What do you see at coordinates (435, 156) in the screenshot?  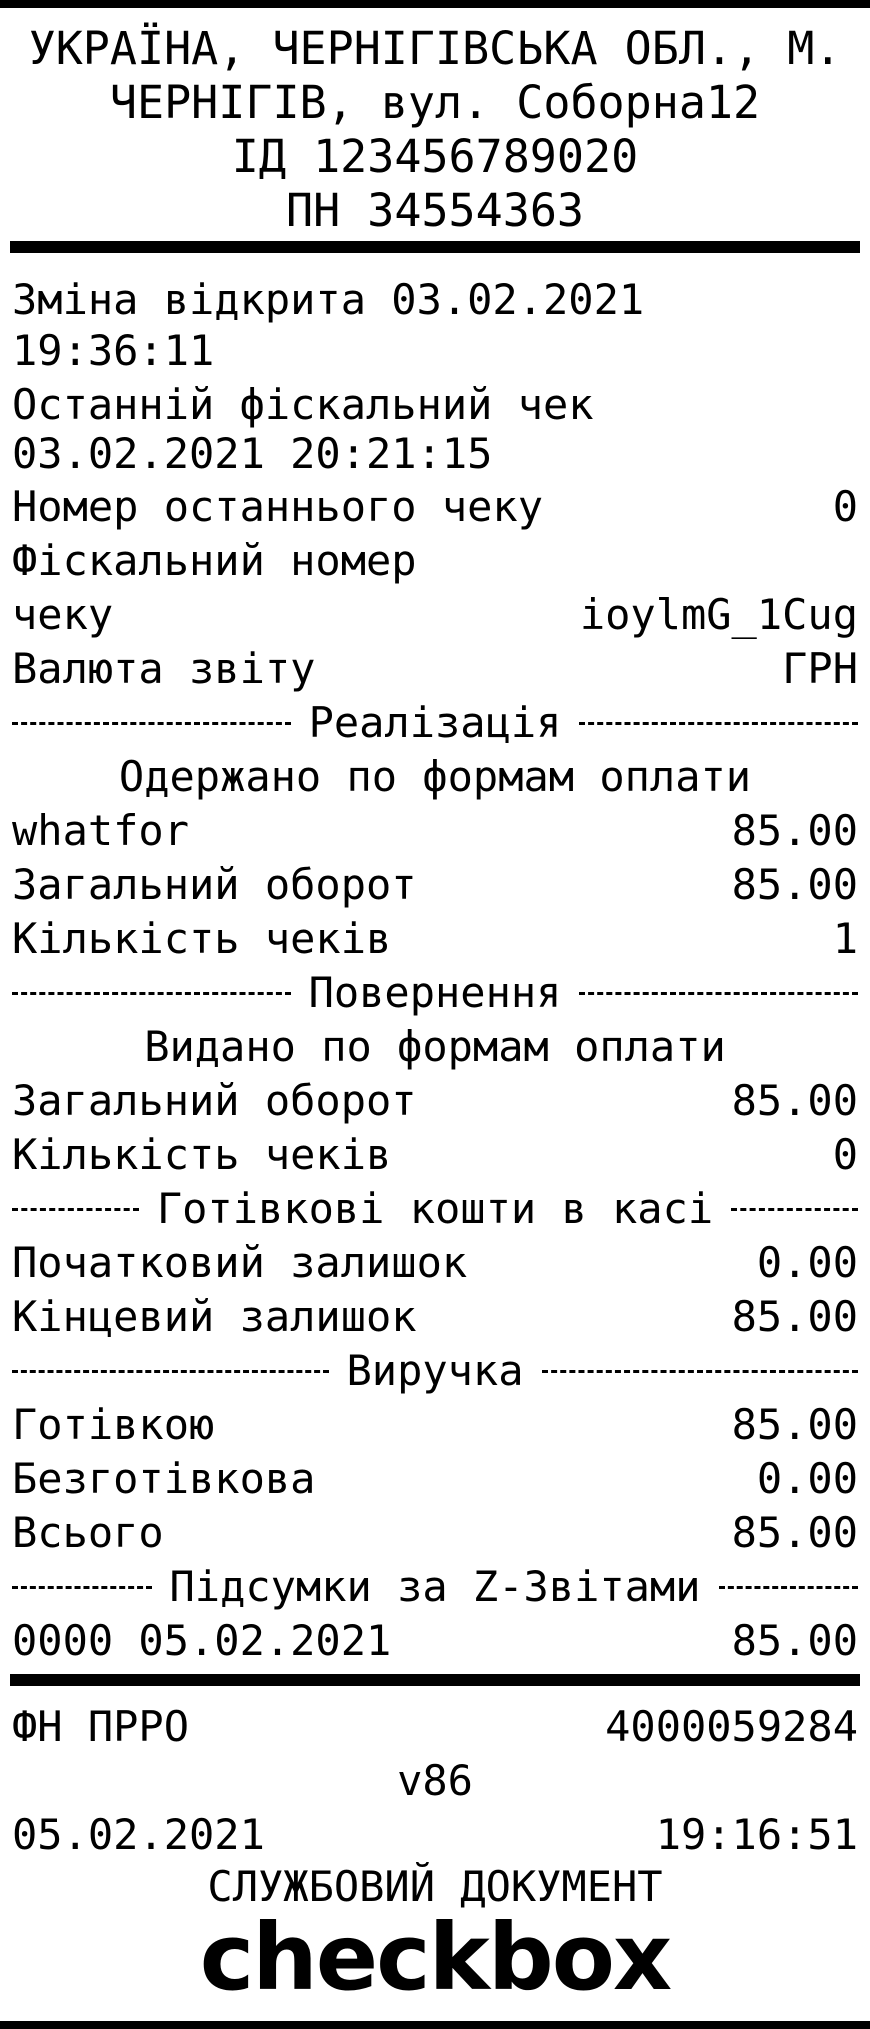 I see `header-id: ІД 123456789020` at bounding box center [435, 156].